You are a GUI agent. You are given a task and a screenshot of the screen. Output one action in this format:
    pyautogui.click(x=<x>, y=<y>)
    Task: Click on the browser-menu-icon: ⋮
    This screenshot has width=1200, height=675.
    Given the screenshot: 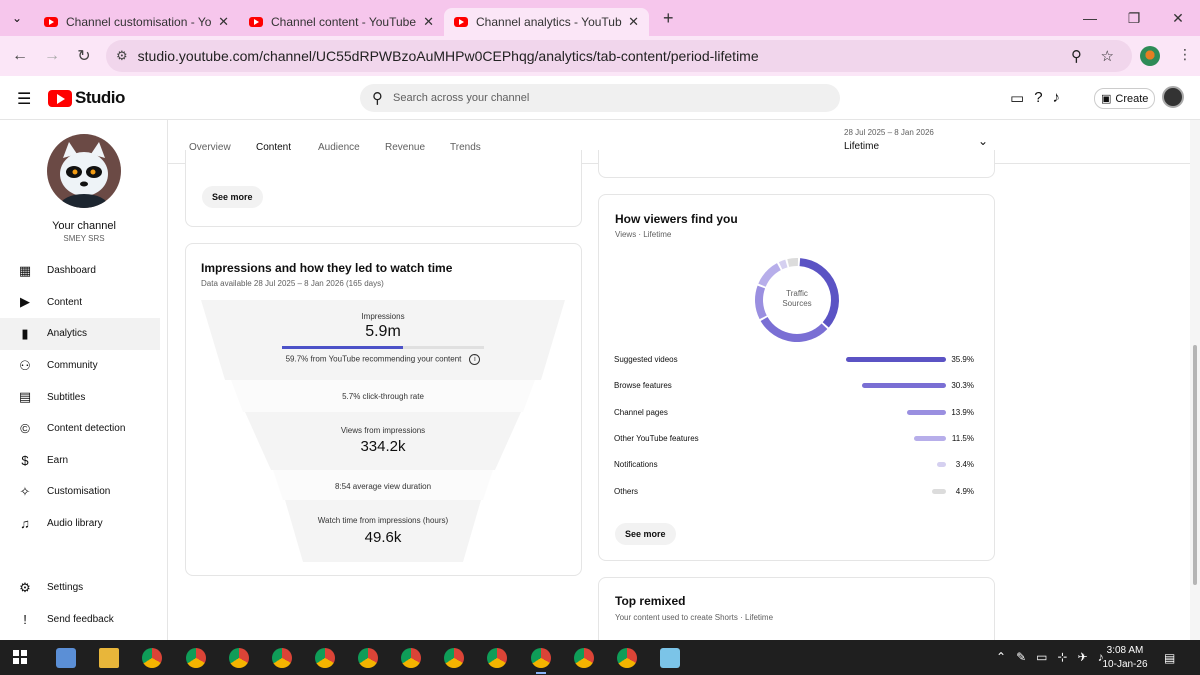 What is the action you would take?
    pyautogui.click(x=1185, y=54)
    